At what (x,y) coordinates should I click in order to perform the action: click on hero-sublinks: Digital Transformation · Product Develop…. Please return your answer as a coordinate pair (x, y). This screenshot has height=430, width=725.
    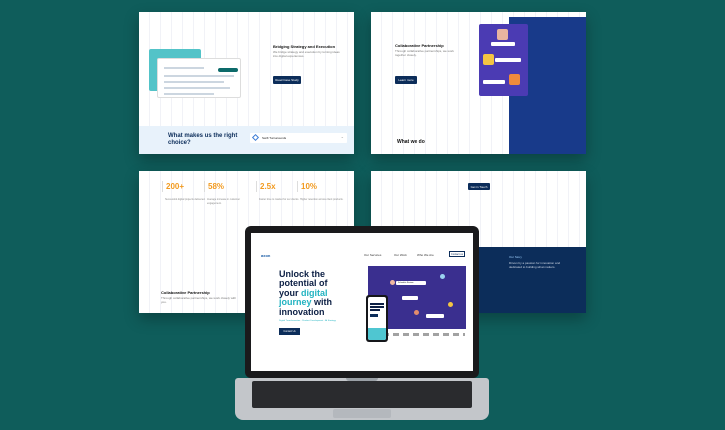
    Looking at the image, I should click on (307, 321).